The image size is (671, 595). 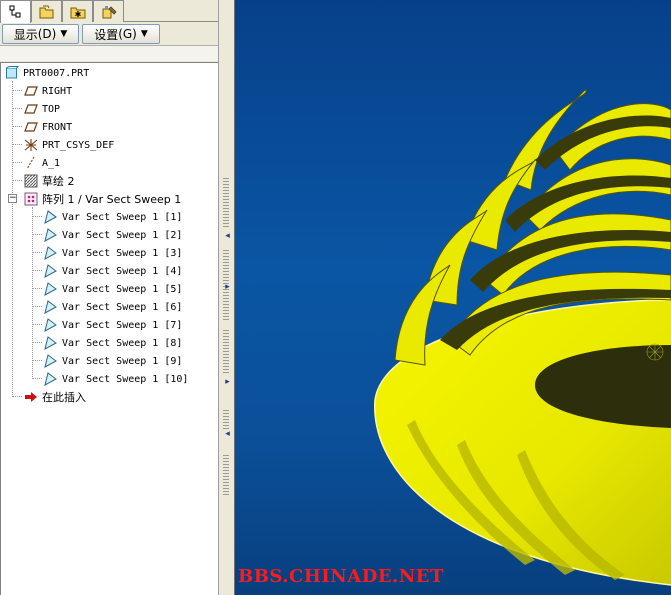 I want to click on insert-here-label: 在此插入, so click(x=64, y=397).